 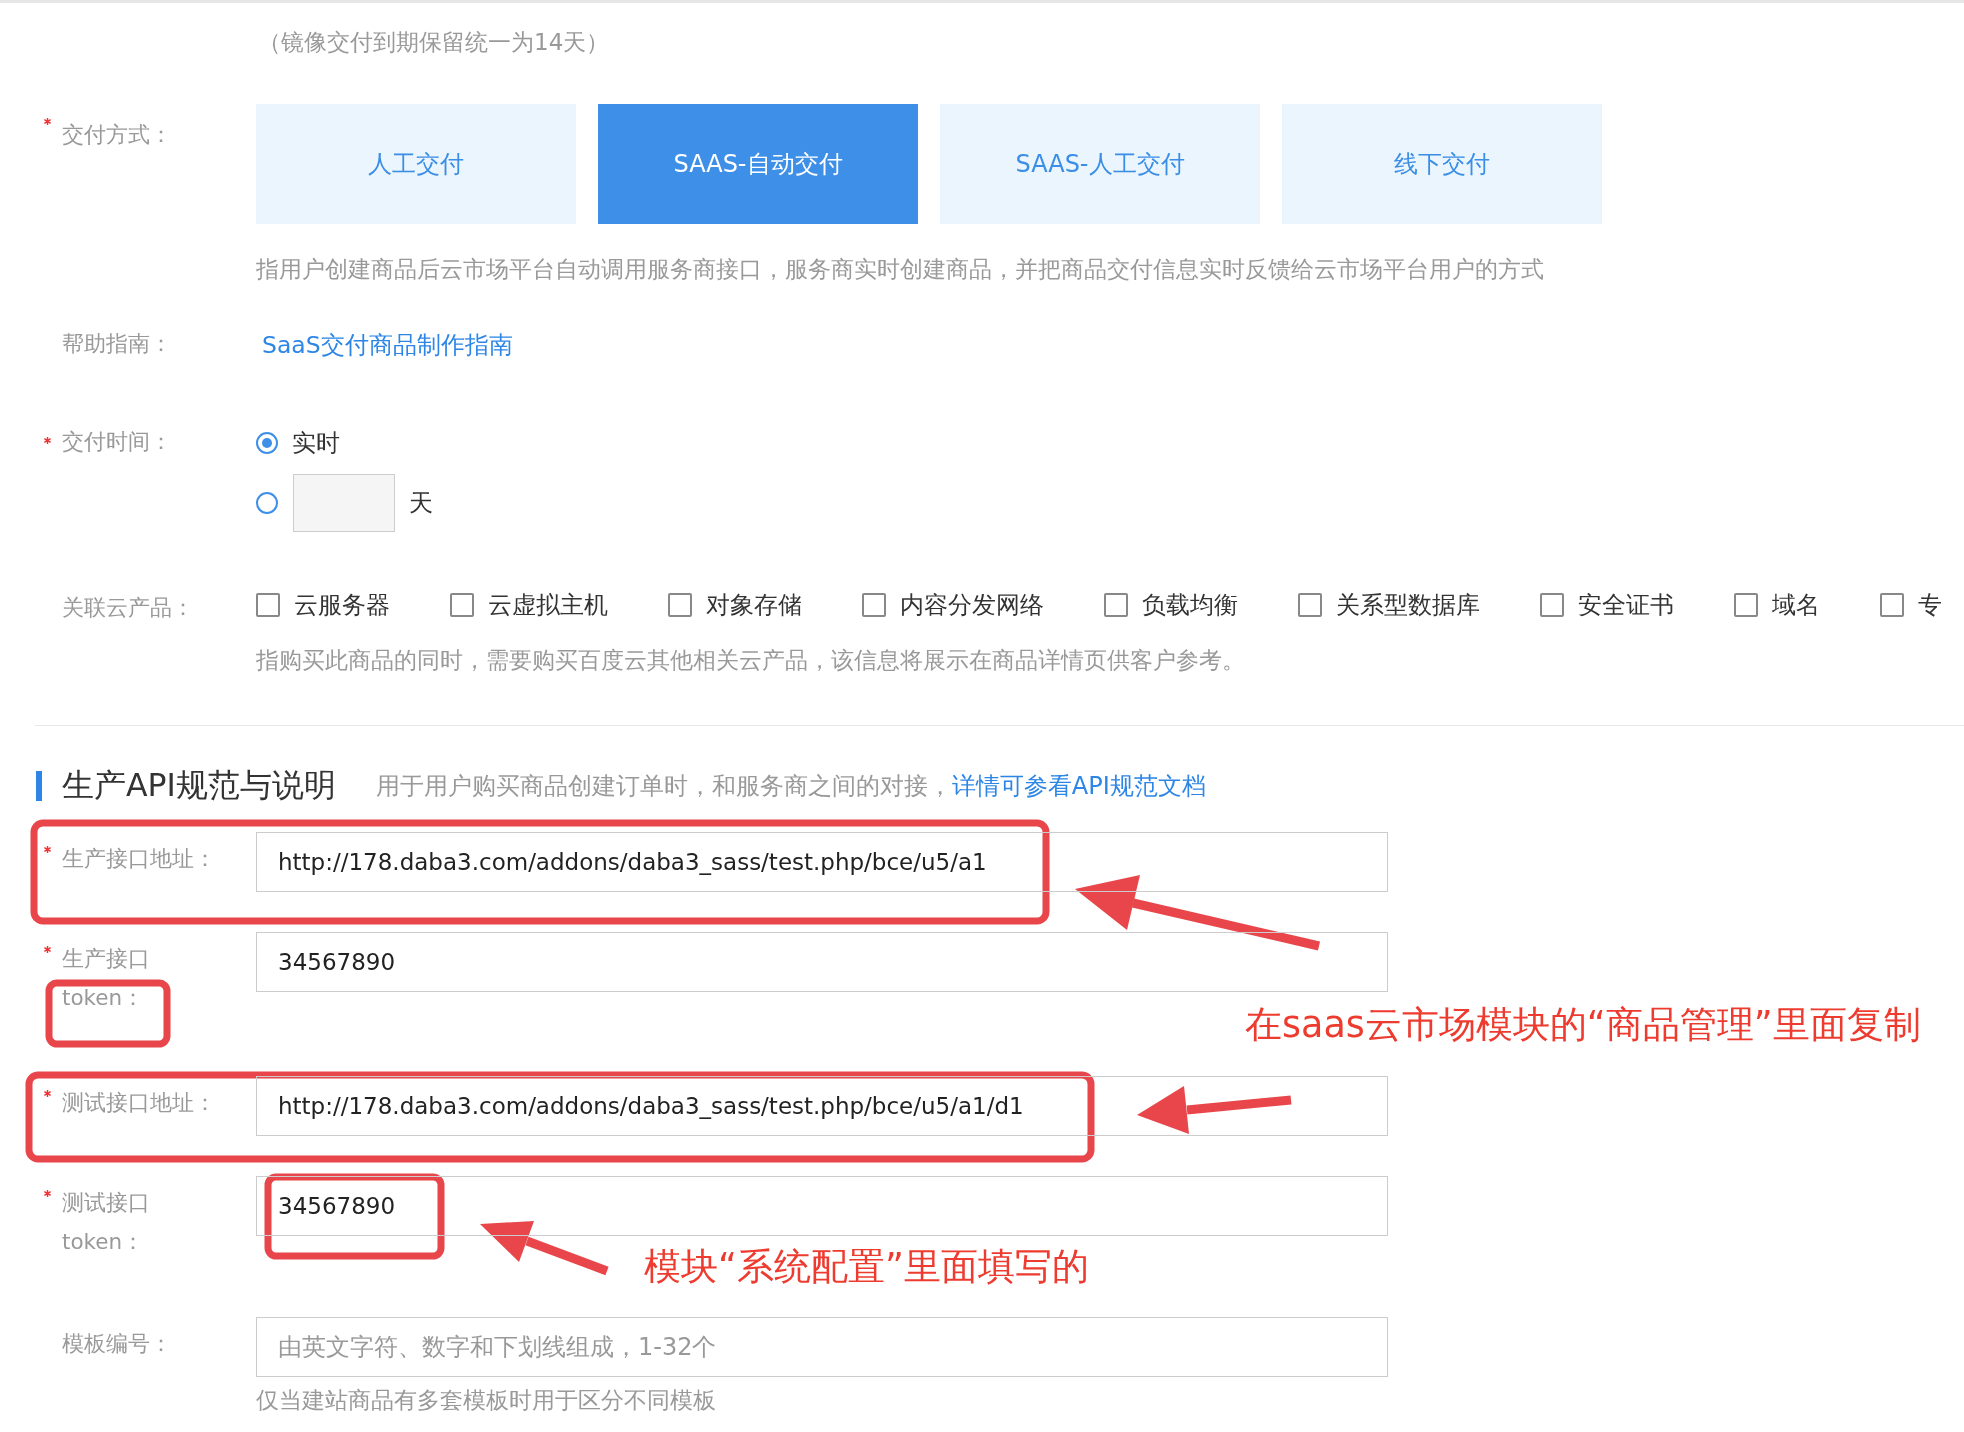 I want to click on field-label: 生产接口, so click(x=106, y=959).